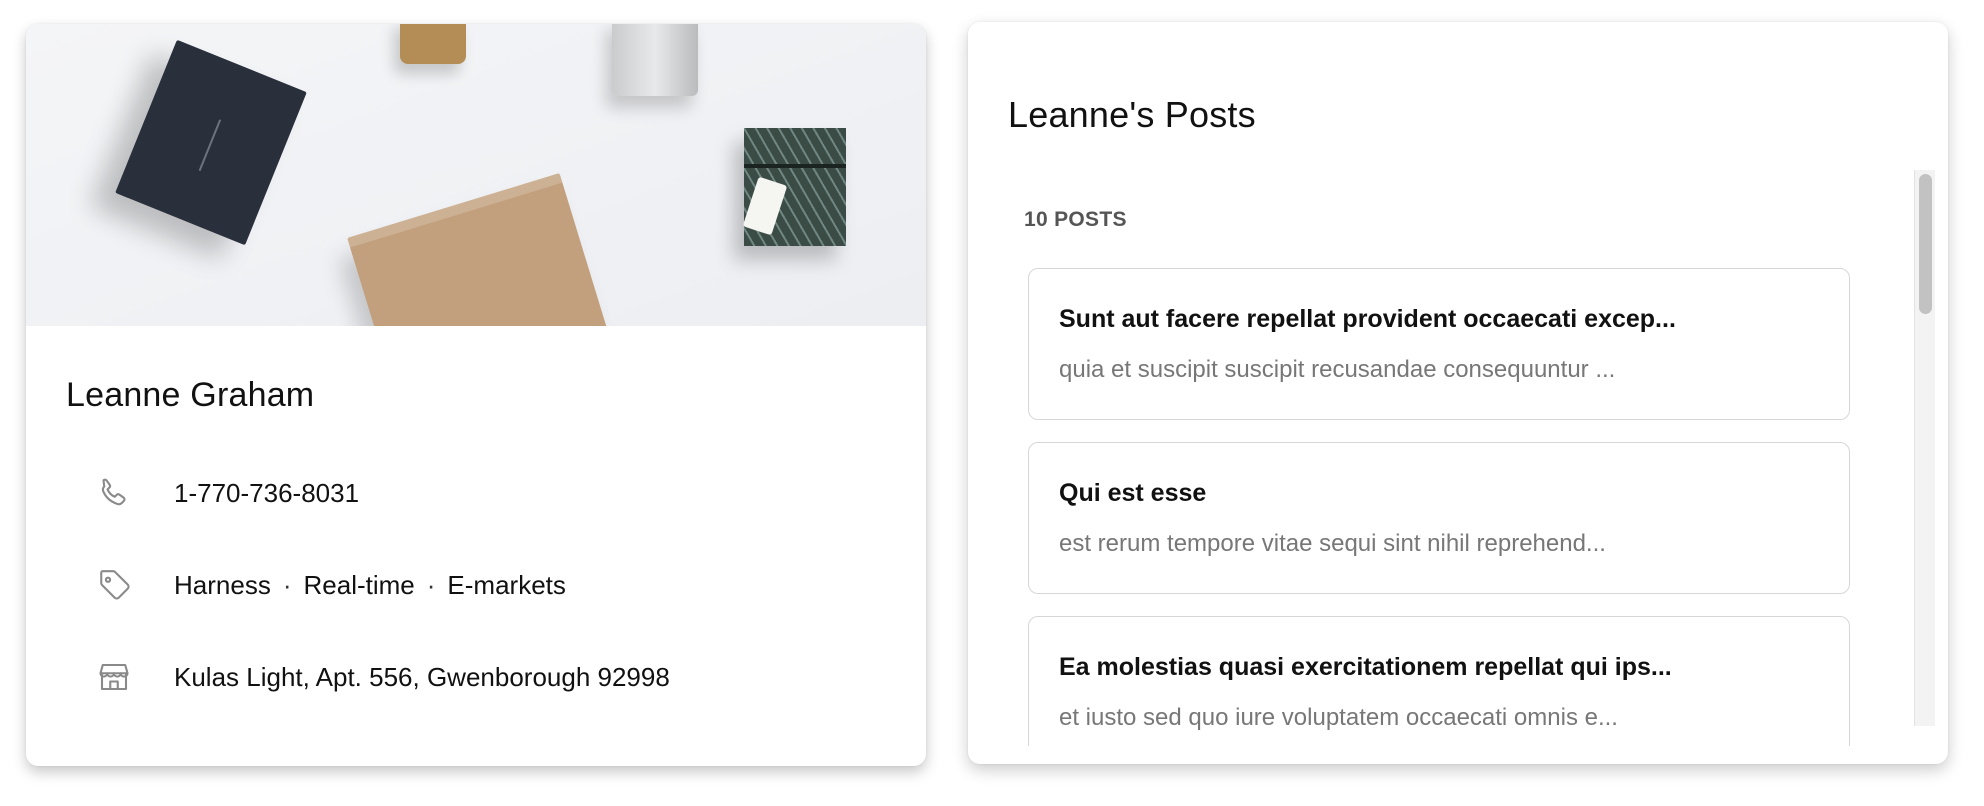 The width and height of the screenshot is (1984, 806). What do you see at coordinates (1133, 493) in the screenshot?
I see `post-title: Qui est esse` at bounding box center [1133, 493].